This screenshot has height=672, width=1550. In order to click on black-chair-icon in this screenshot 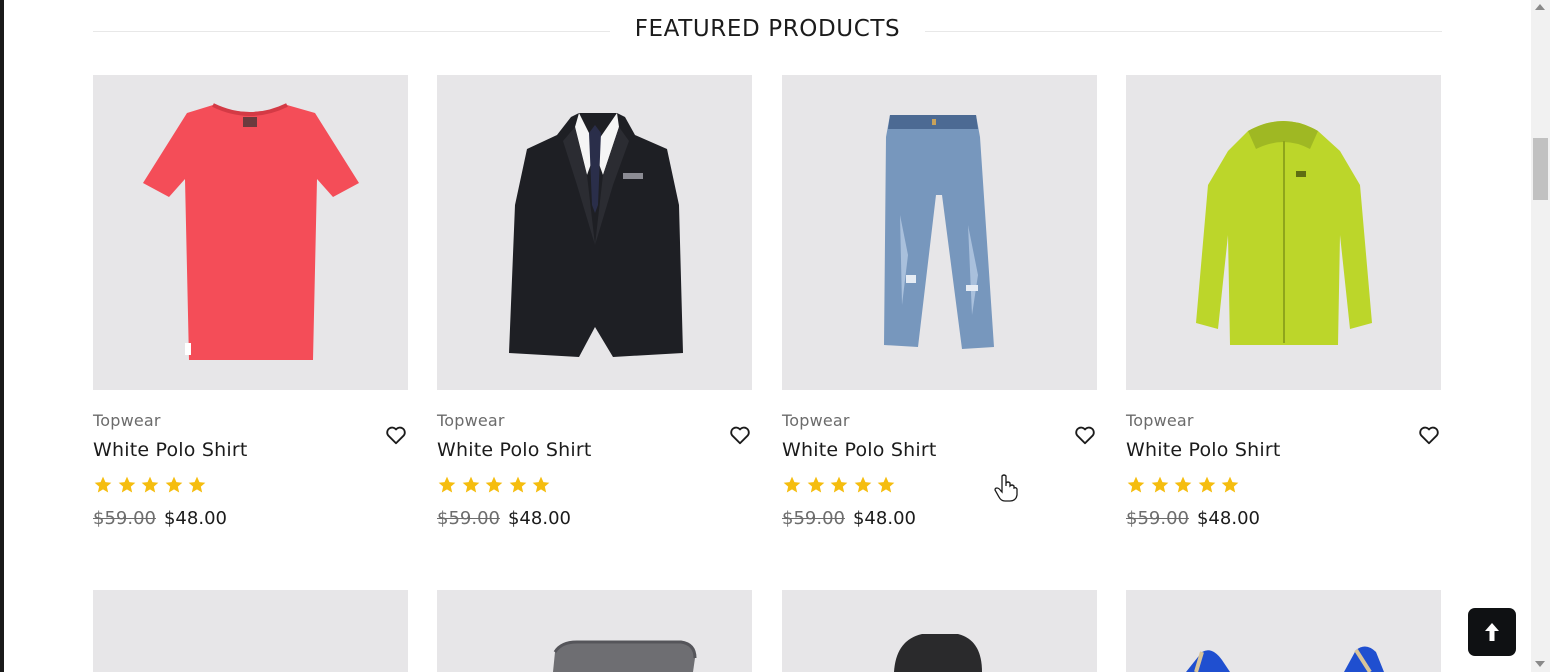, I will do `click(938, 653)`.